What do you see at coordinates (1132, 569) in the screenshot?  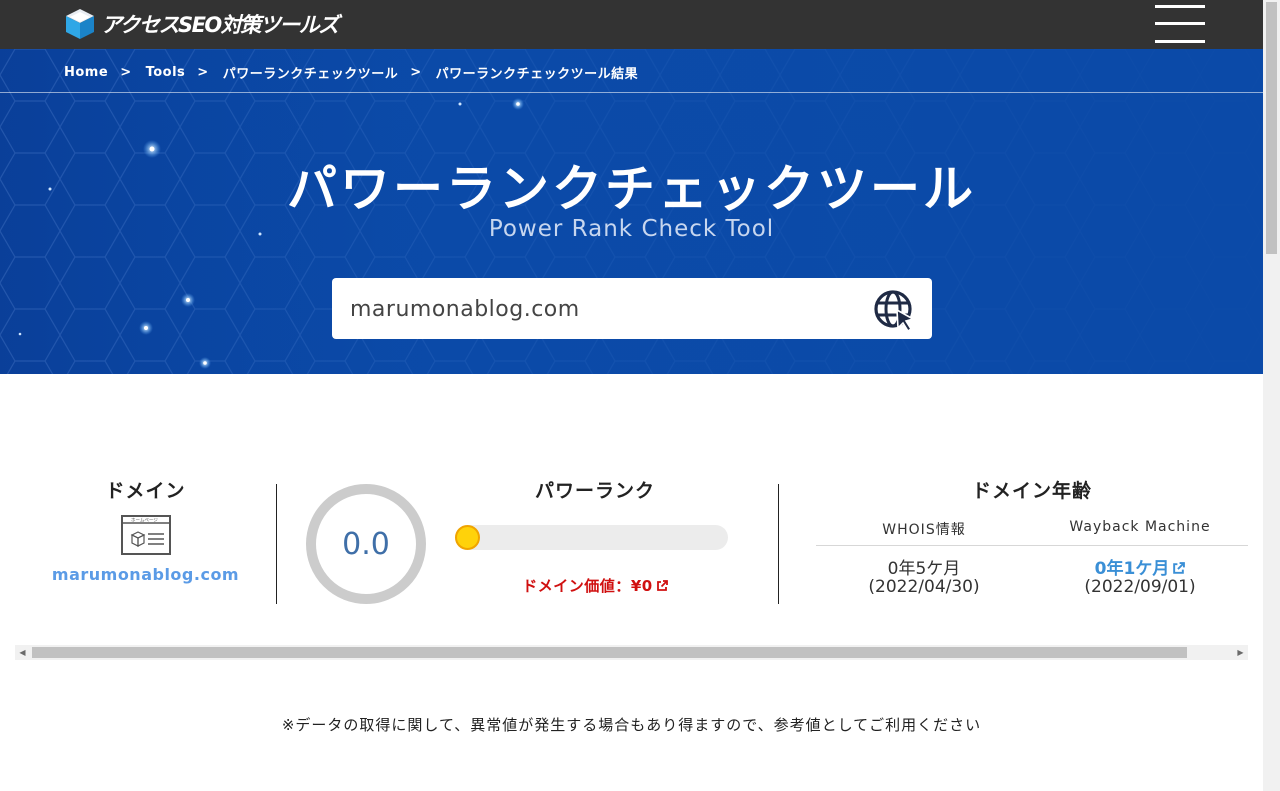 I see `wayback-age: 0年1ケ月` at bounding box center [1132, 569].